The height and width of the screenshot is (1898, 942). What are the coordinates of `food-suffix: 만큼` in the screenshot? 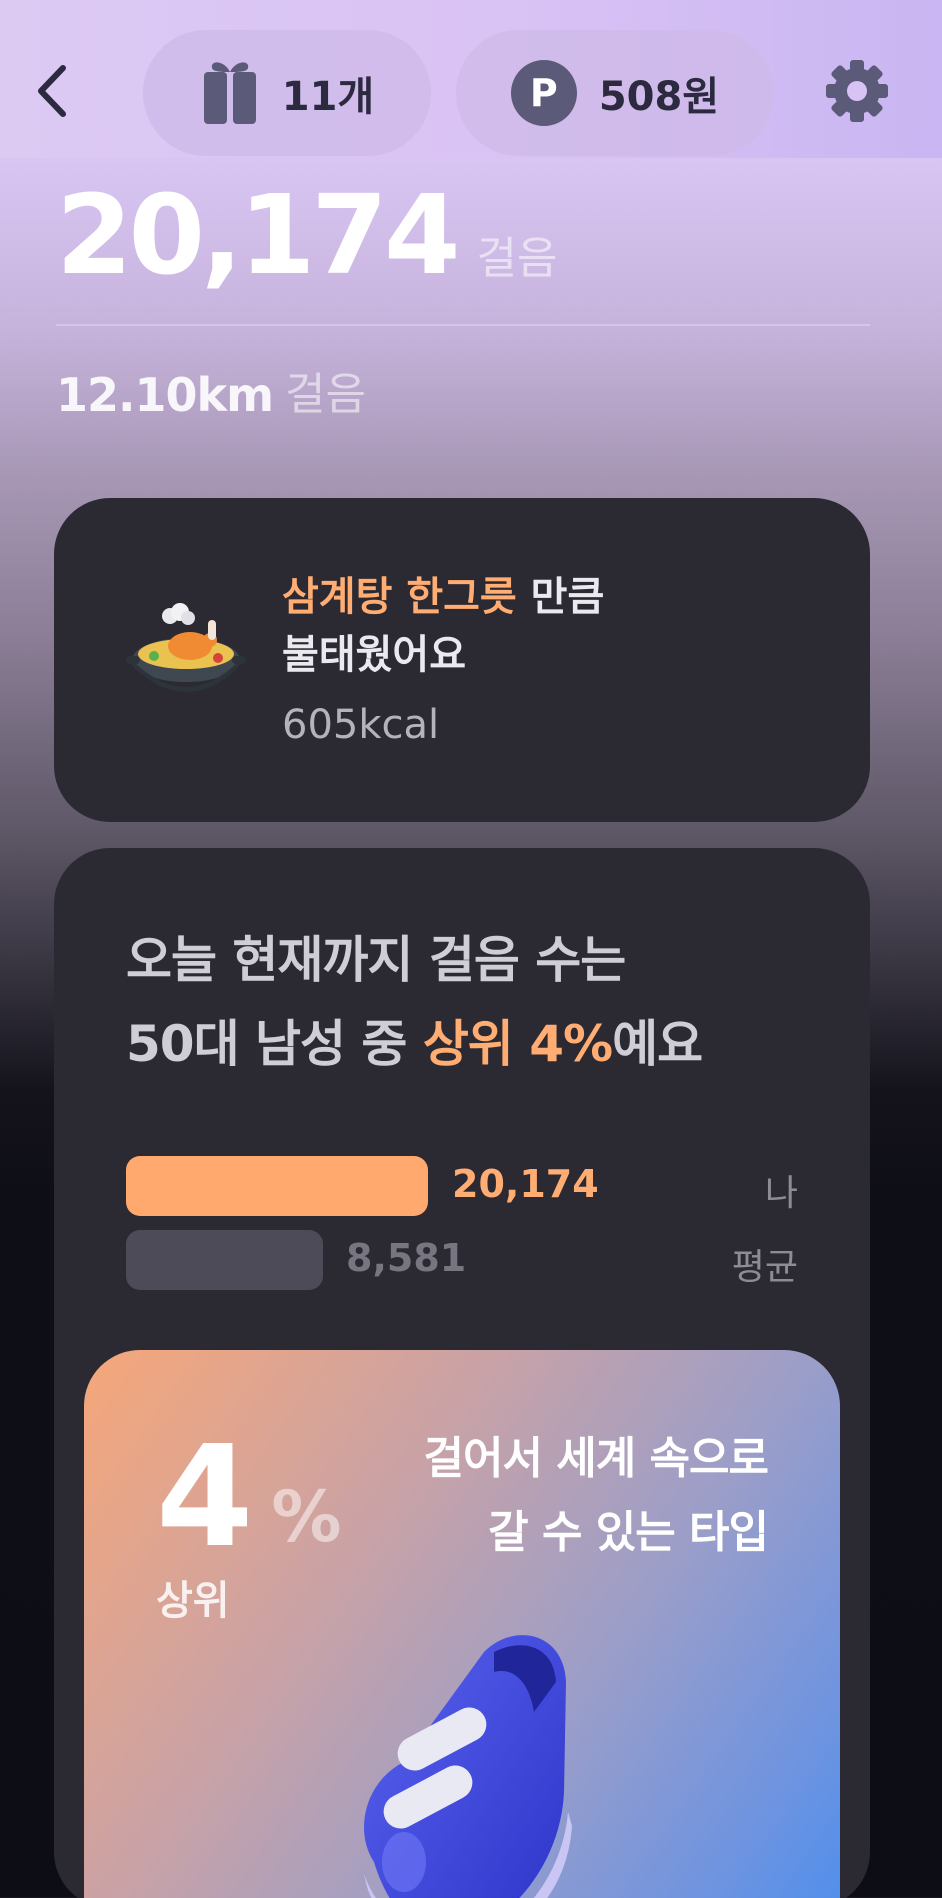 It's located at (560, 597).